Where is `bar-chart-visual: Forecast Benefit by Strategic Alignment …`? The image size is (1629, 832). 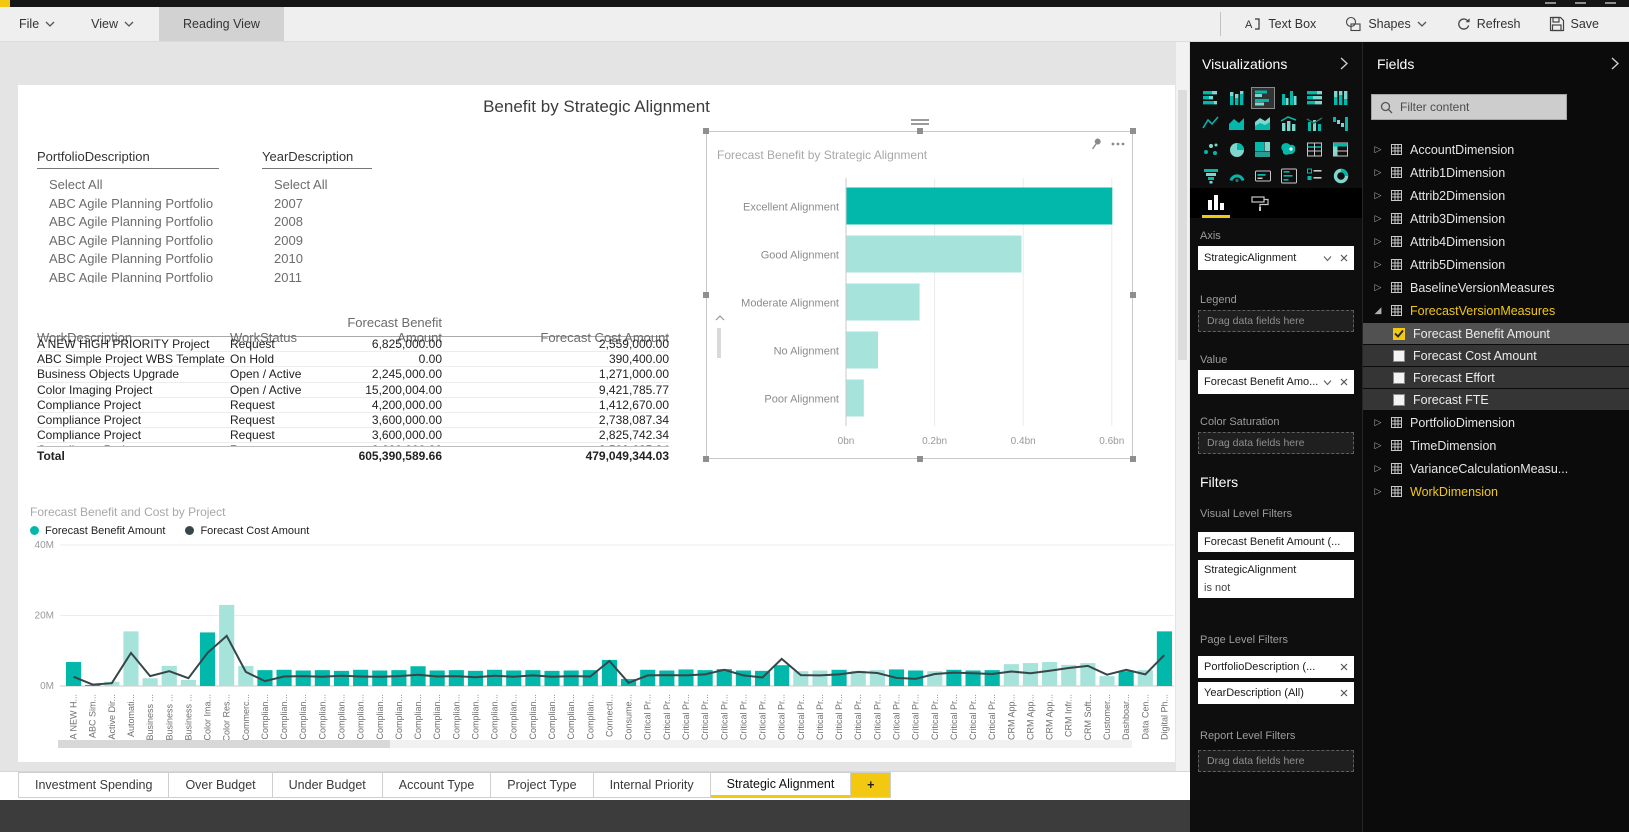 bar-chart-visual: Forecast Benefit by Strategic Alignment … is located at coordinates (919, 290).